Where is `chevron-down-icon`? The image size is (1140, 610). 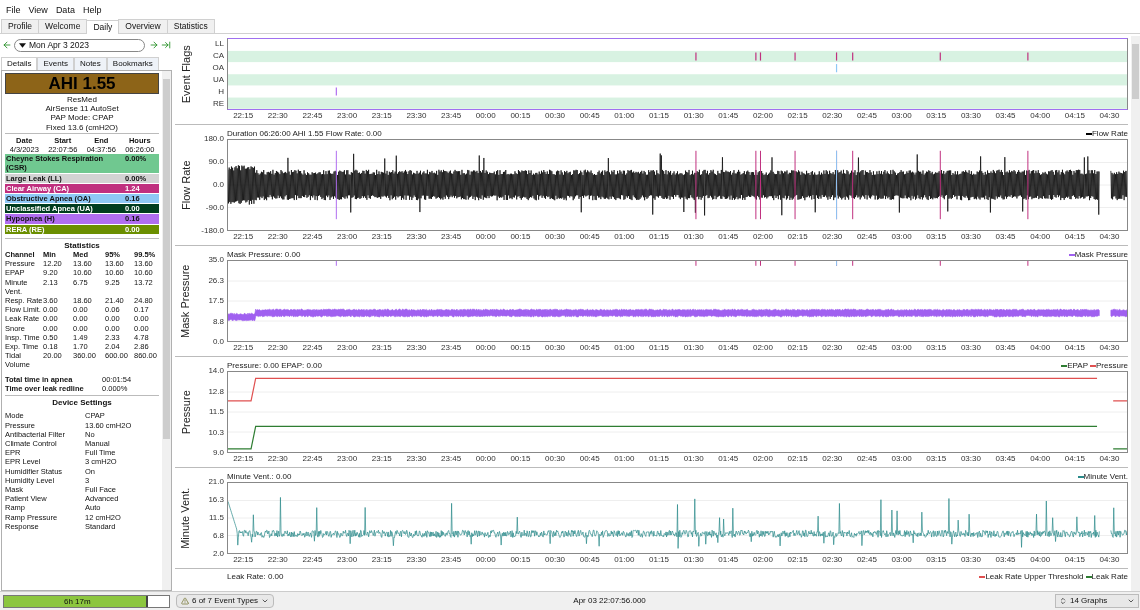 chevron-down-icon is located at coordinates (1131, 601).